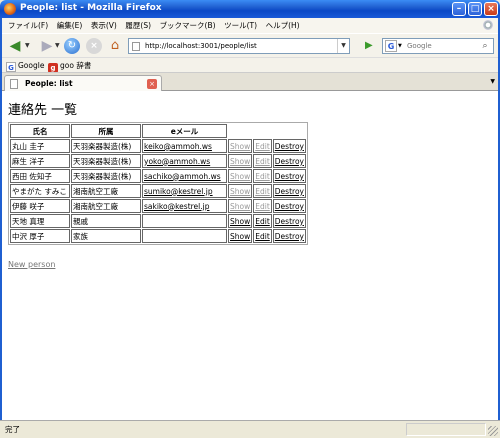 Image resolution: width=500 pixels, height=438 pixels. I want to click on cell-org: 親戚, so click(106, 221).